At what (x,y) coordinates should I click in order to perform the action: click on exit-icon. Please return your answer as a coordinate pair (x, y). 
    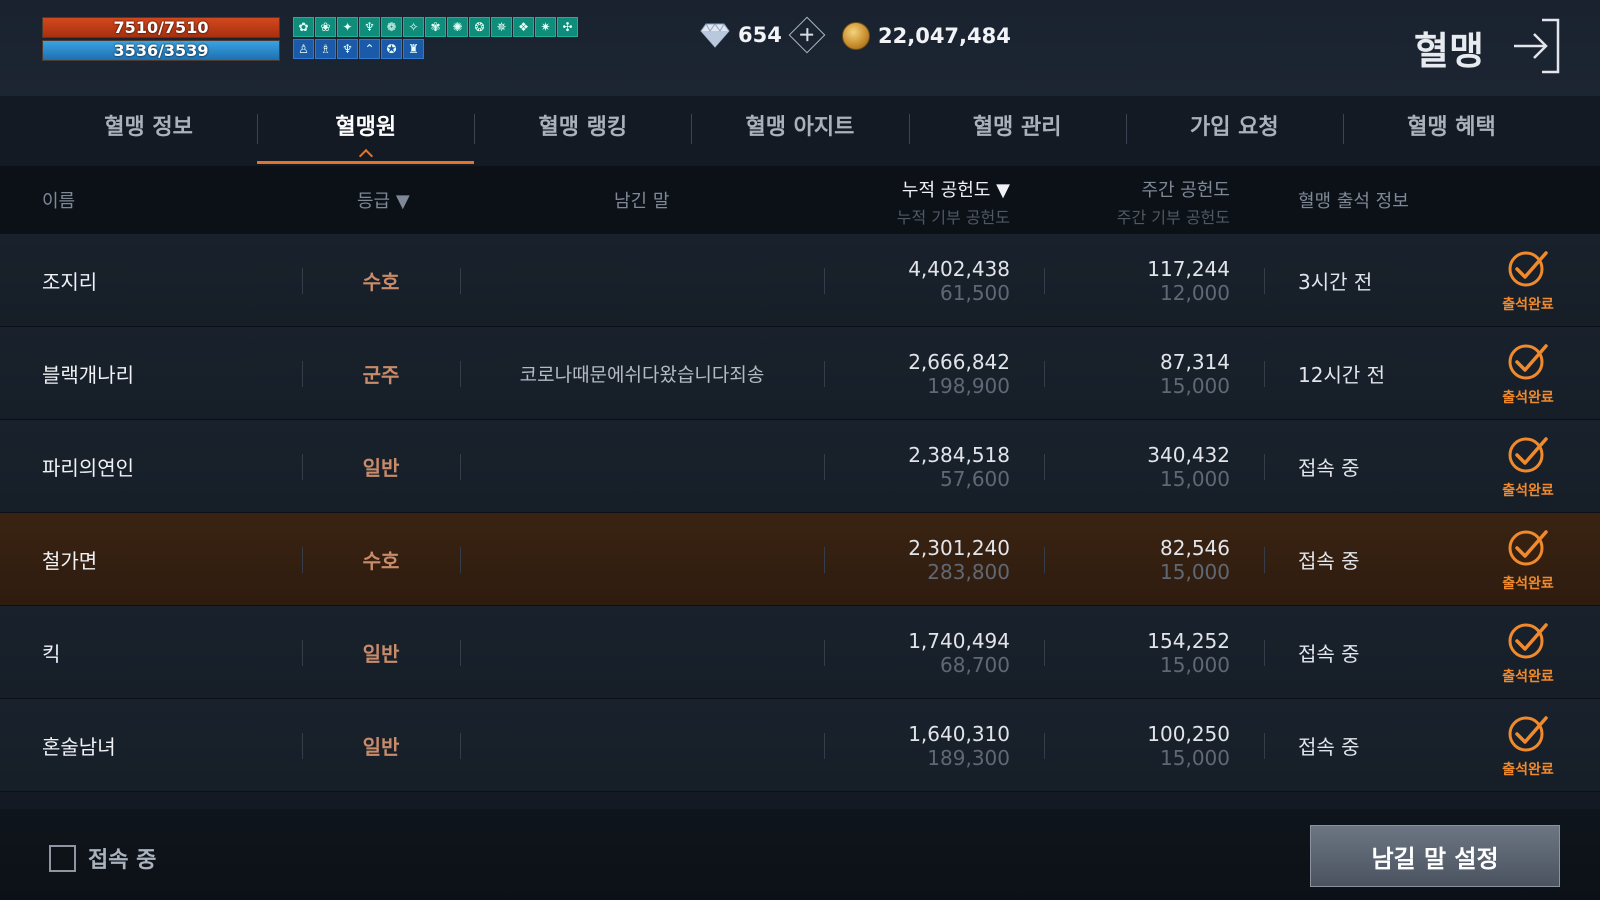
    Looking at the image, I should click on (1537, 46).